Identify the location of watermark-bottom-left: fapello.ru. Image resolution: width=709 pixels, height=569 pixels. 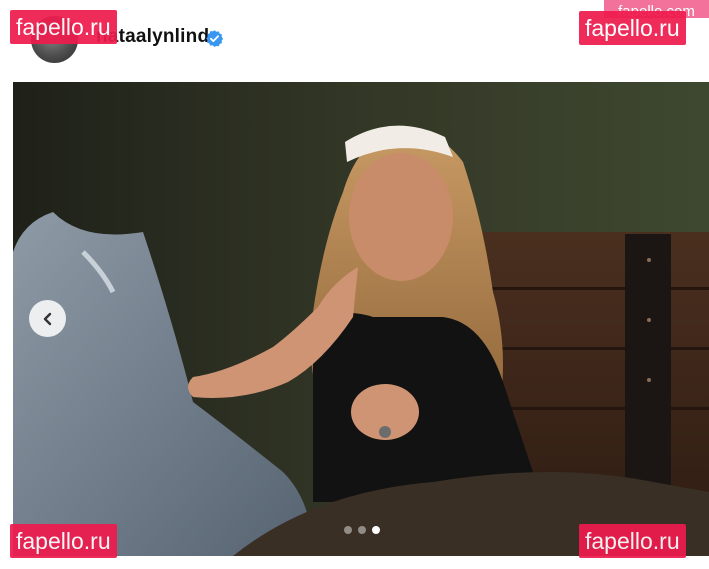
(63, 541).